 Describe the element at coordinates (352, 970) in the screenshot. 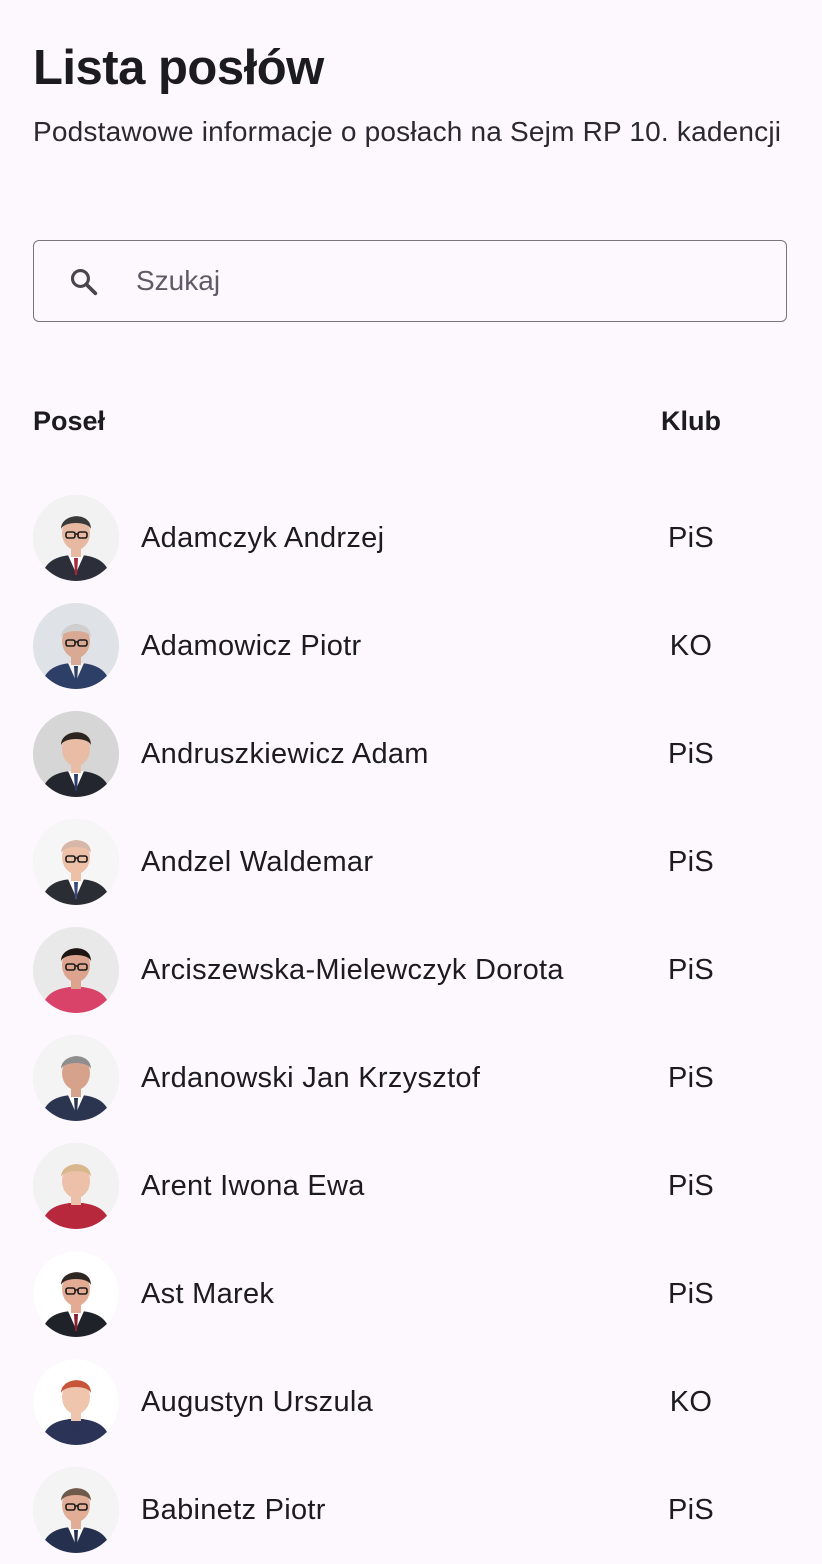

I see `member-name: Arciszewska-Mielewczyk Dorota` at that location.